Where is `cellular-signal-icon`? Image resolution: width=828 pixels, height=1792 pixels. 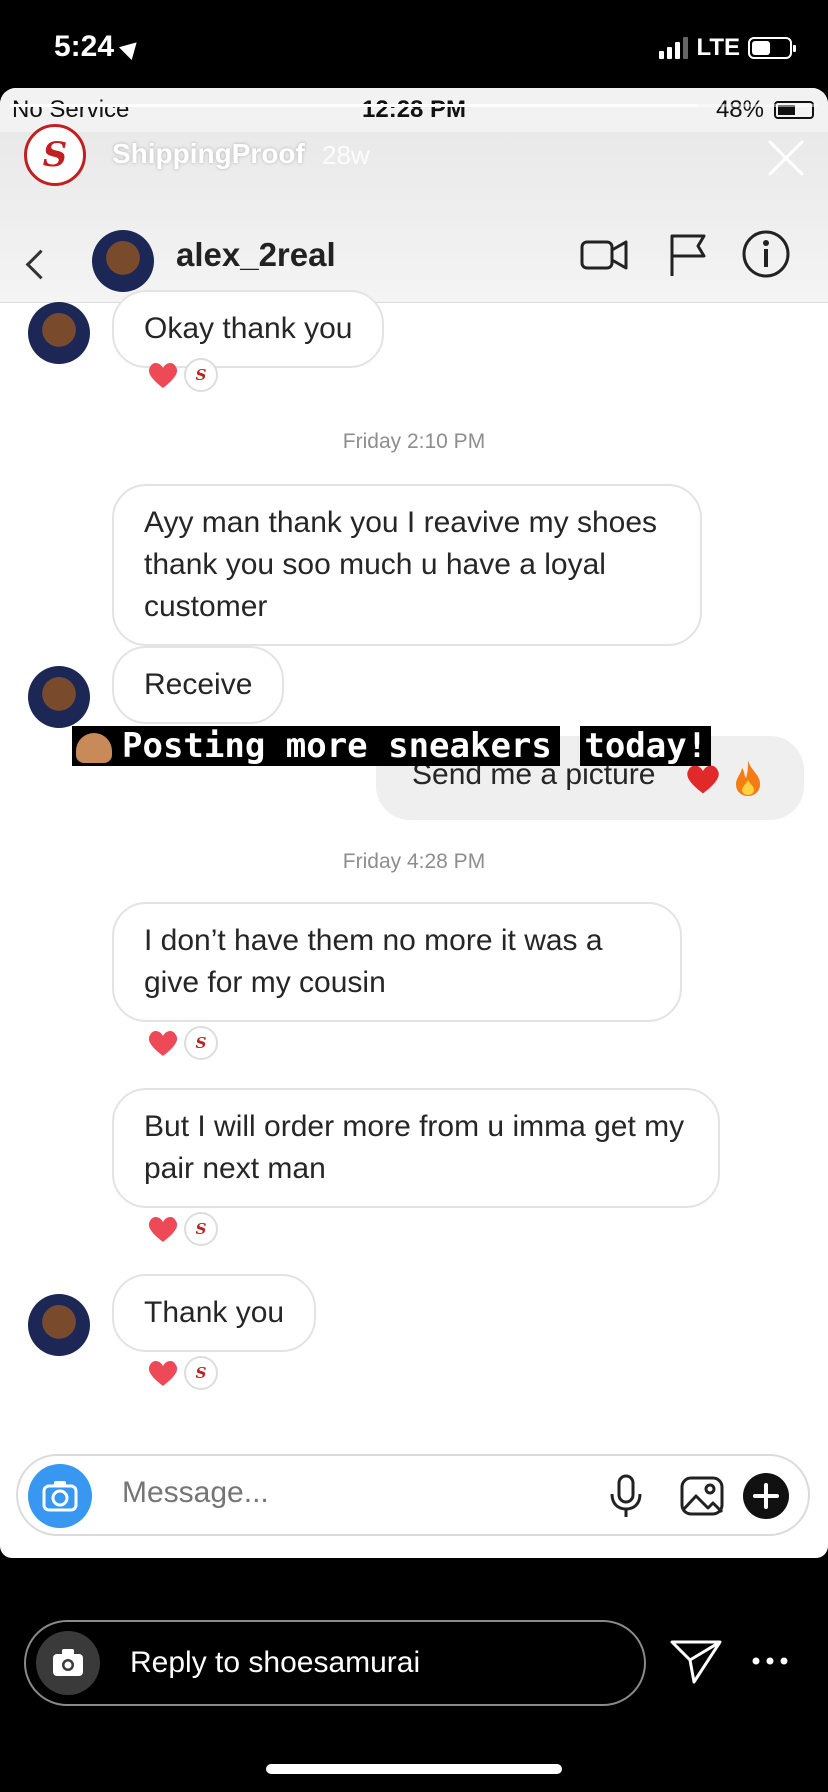 cellular-signal-icon is located at coordinates (674, 48).